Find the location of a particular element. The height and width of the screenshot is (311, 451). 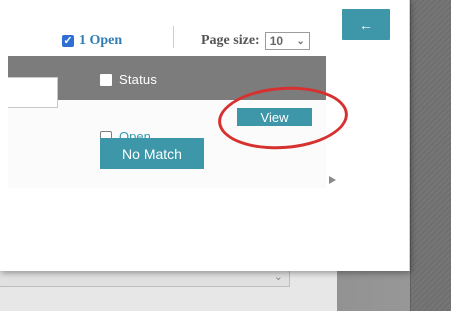

arrow-left-icon: ← is located at coordinates (366, 24).